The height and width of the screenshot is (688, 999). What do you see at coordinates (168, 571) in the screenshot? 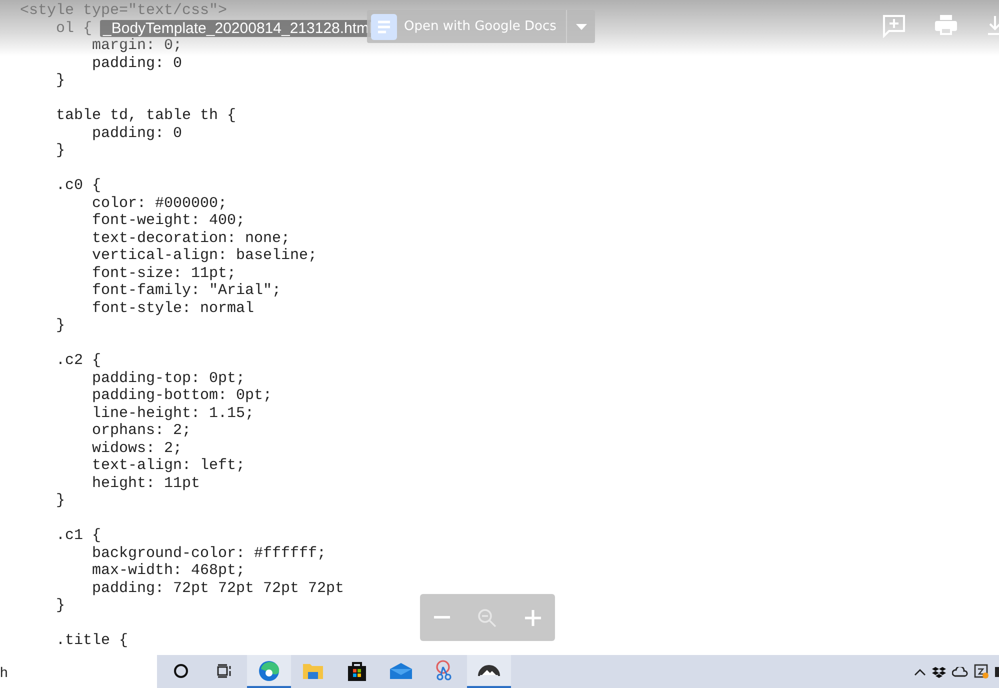
I see `code-line: max-width: 468pt;` at bounding box center [168, 571].